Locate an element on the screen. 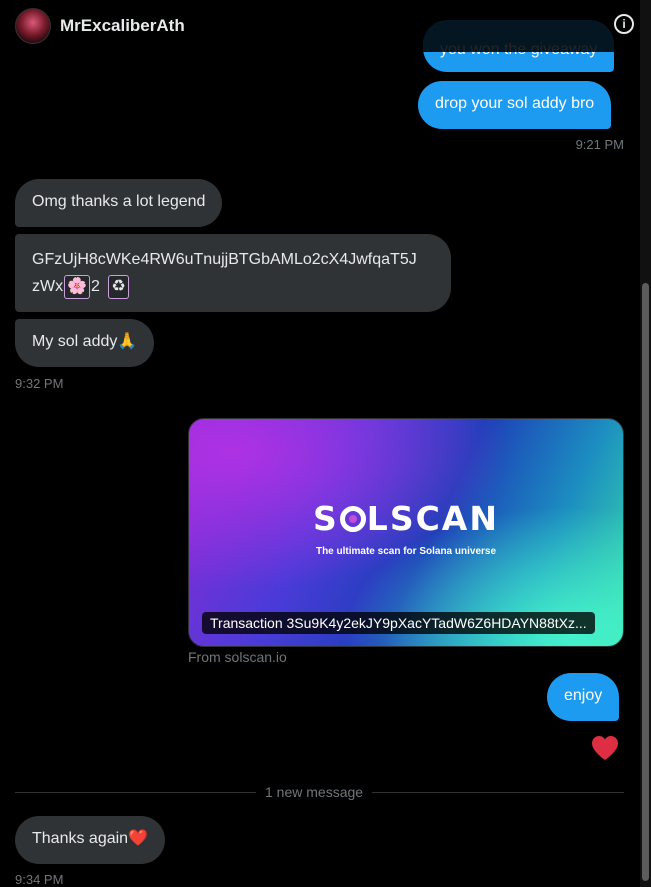 This screenshot has height=887, width=651. card-tagline: The ultimate scan for Solana universe is located at coordinates (406, 551).